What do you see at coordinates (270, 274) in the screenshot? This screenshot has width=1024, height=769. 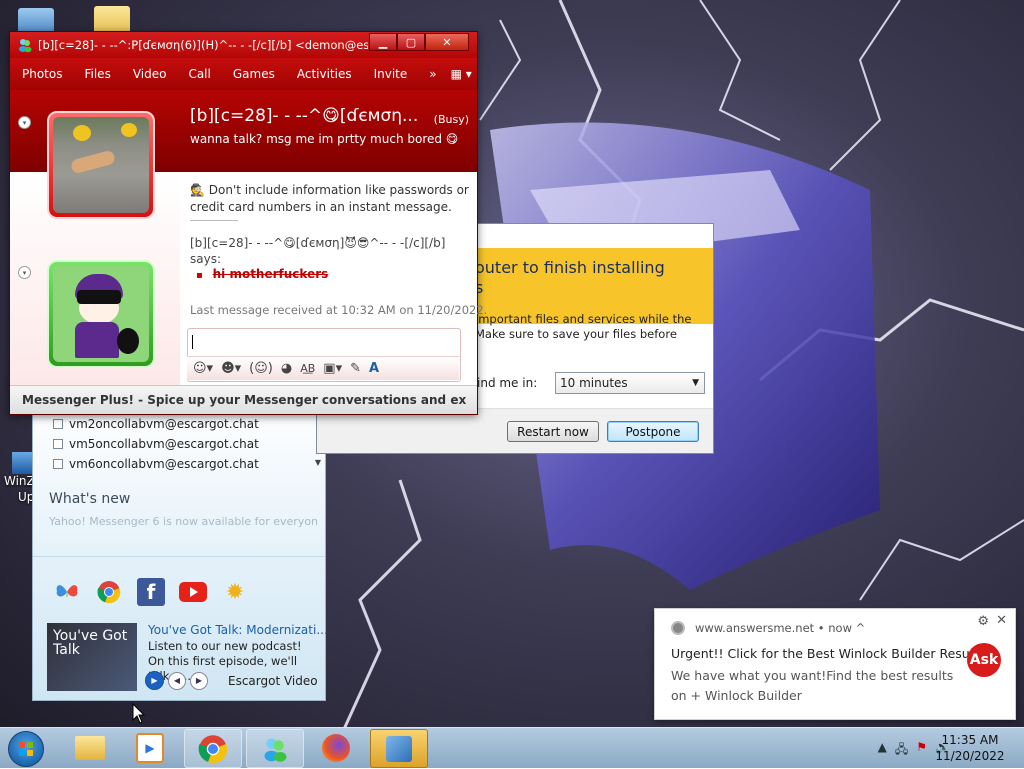 I see `message-text: hi motherfuckers` at bounding box center [270, 274].